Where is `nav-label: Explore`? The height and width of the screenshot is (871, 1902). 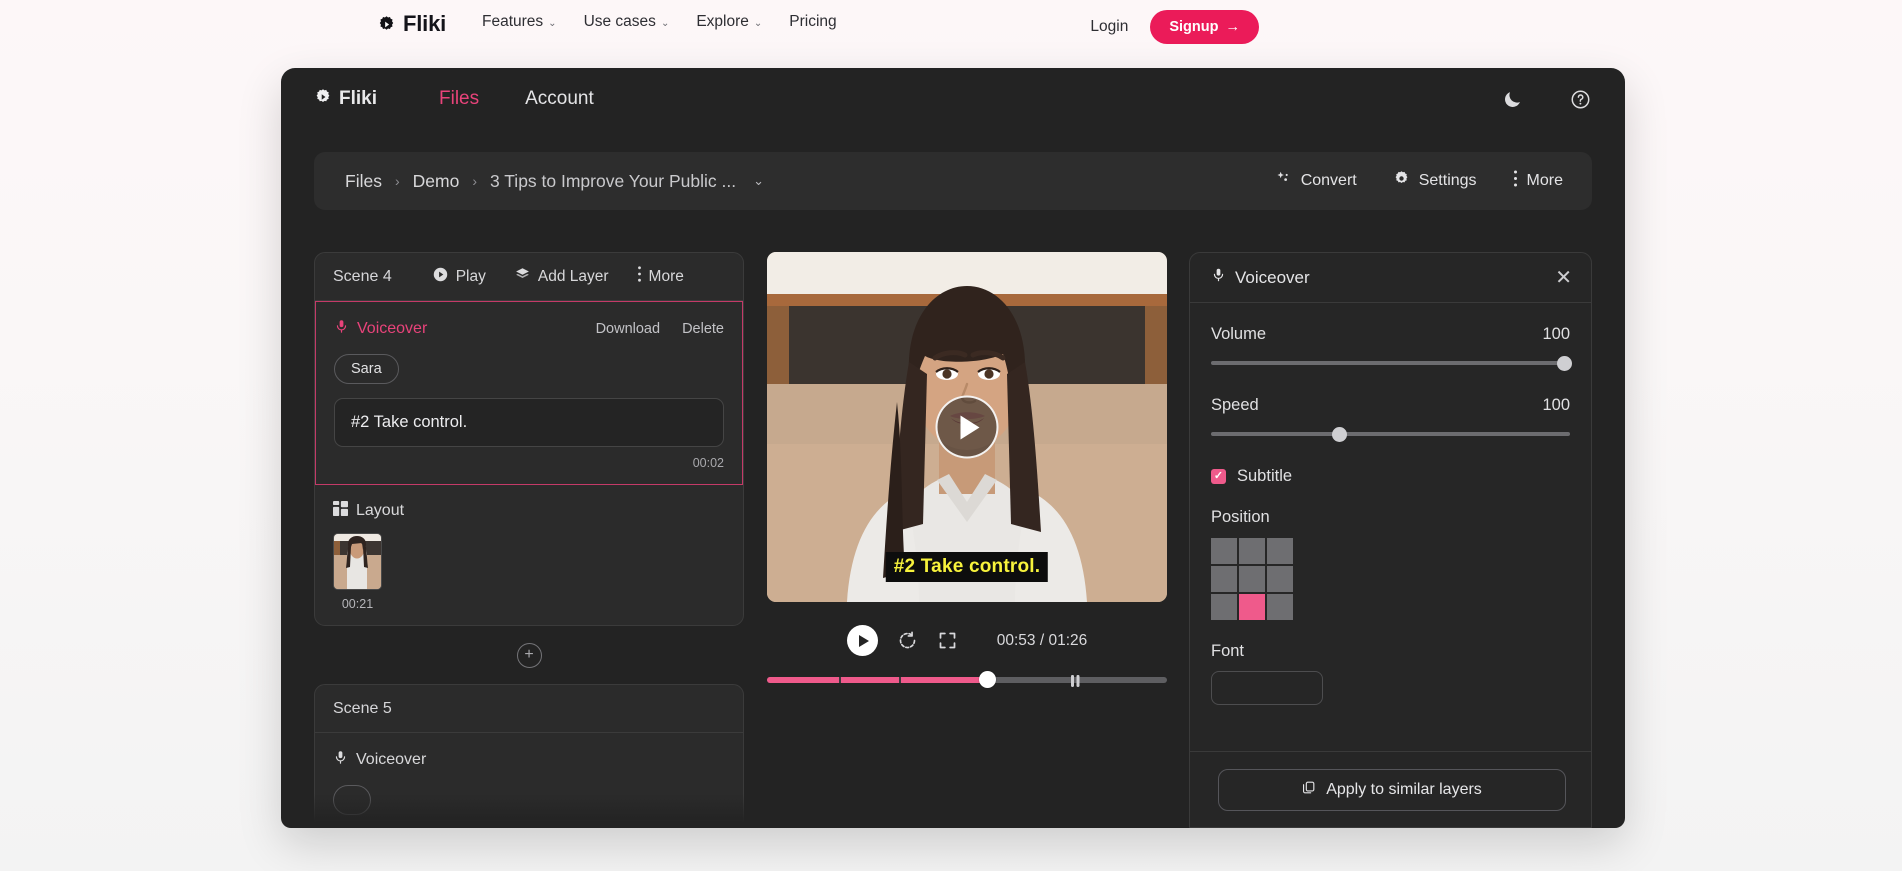 nav-label: Explore is located at coordinates (722, 21).